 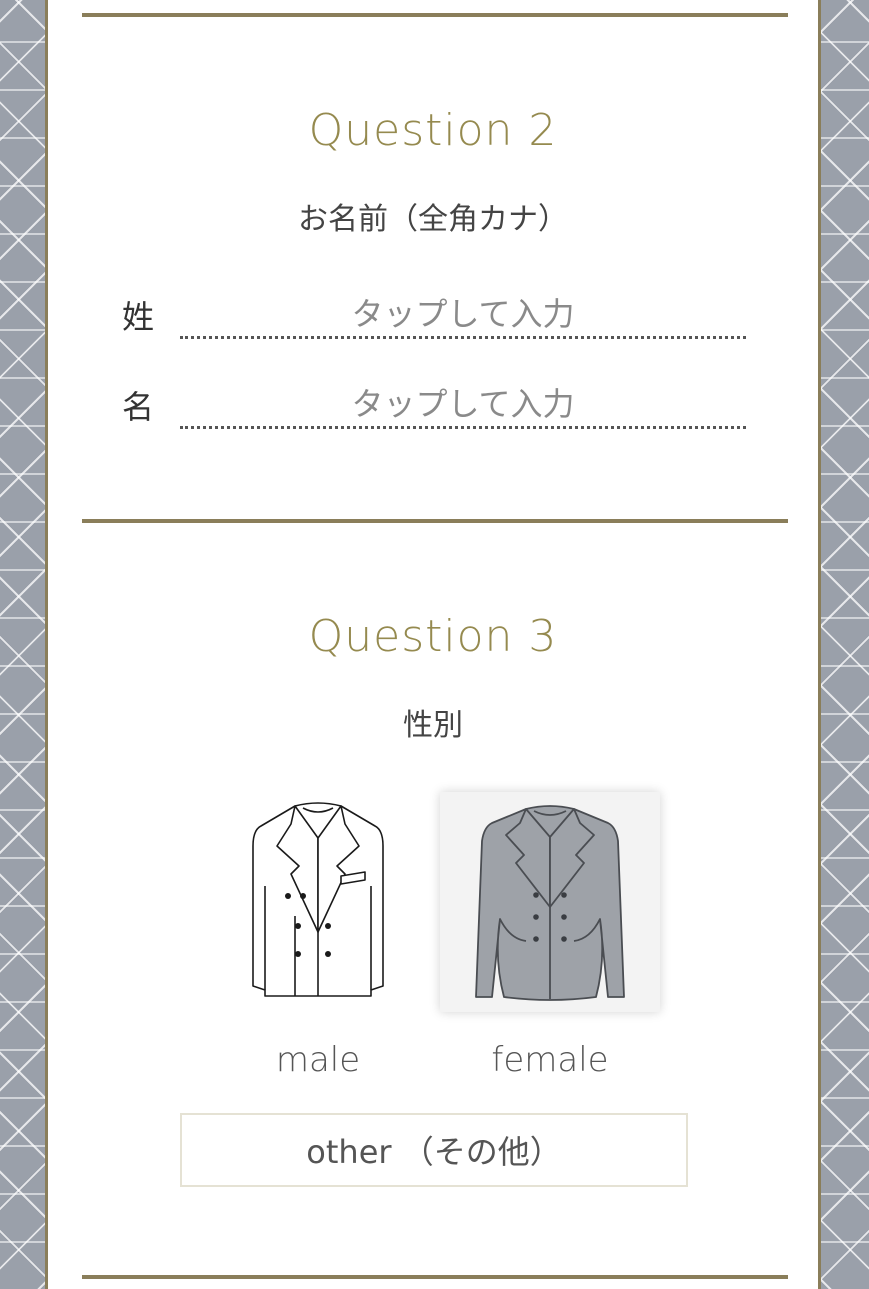 I want to click on gender-other-button: other （その他）, so click(x=434, y=1150).